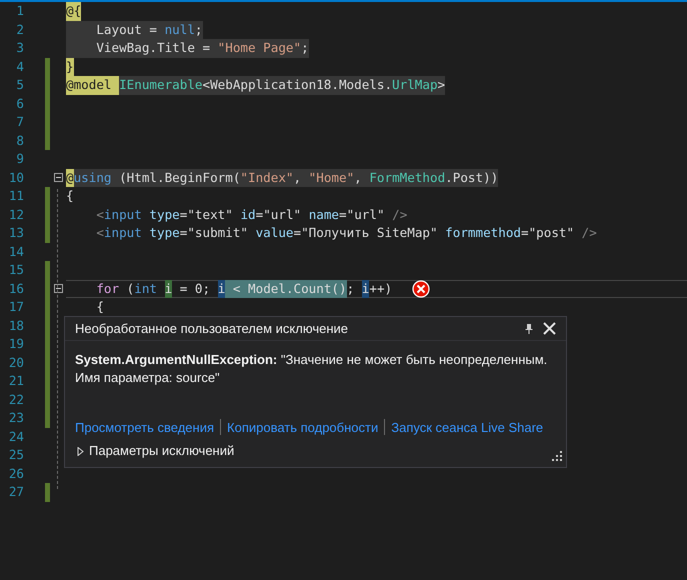 This screenshot has width=687, height=580. I want to click on line-number: 21, so click(16, 381).